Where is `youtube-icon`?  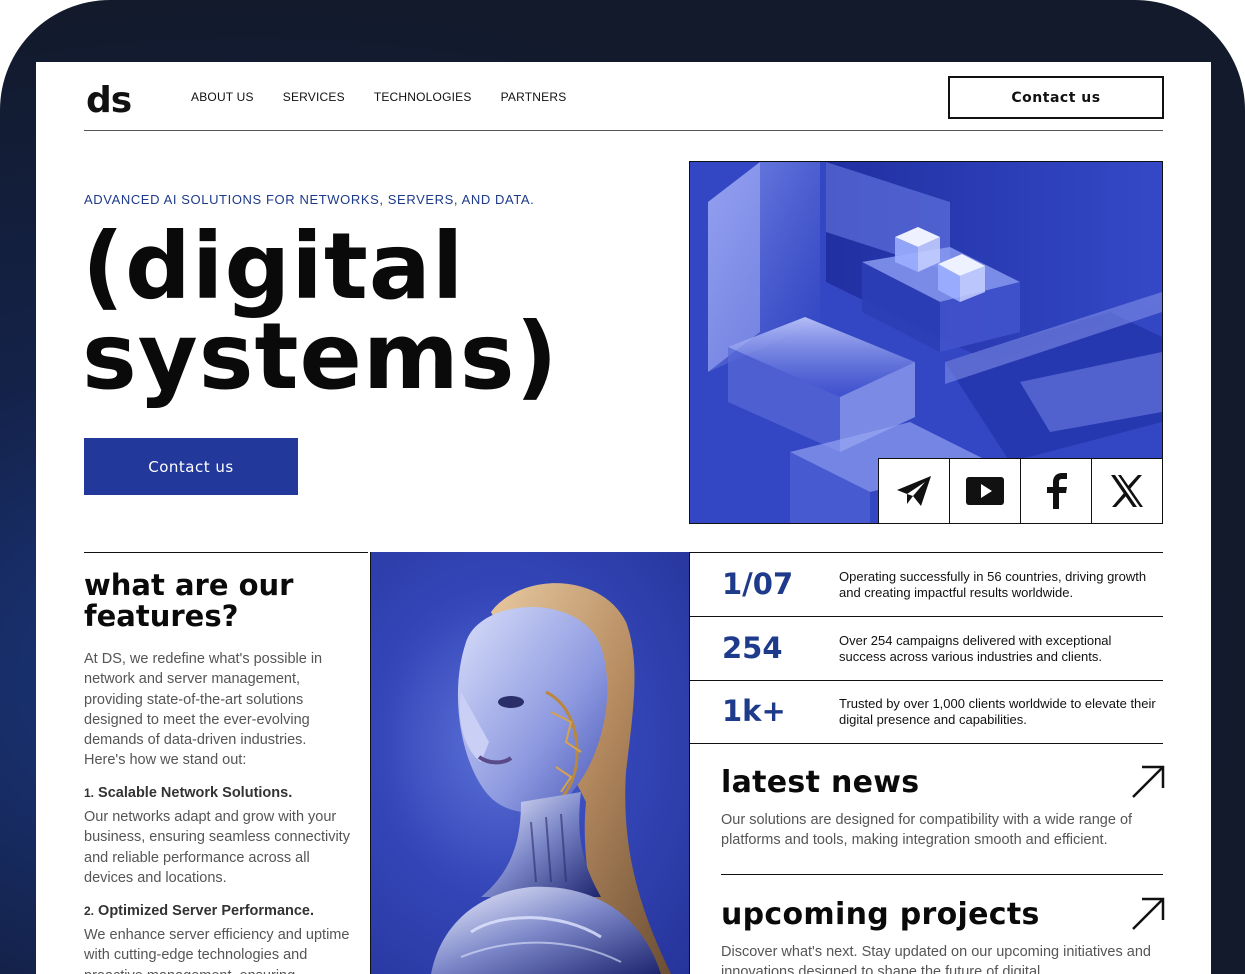
youtube-icon is located at coordinates (985, 491).